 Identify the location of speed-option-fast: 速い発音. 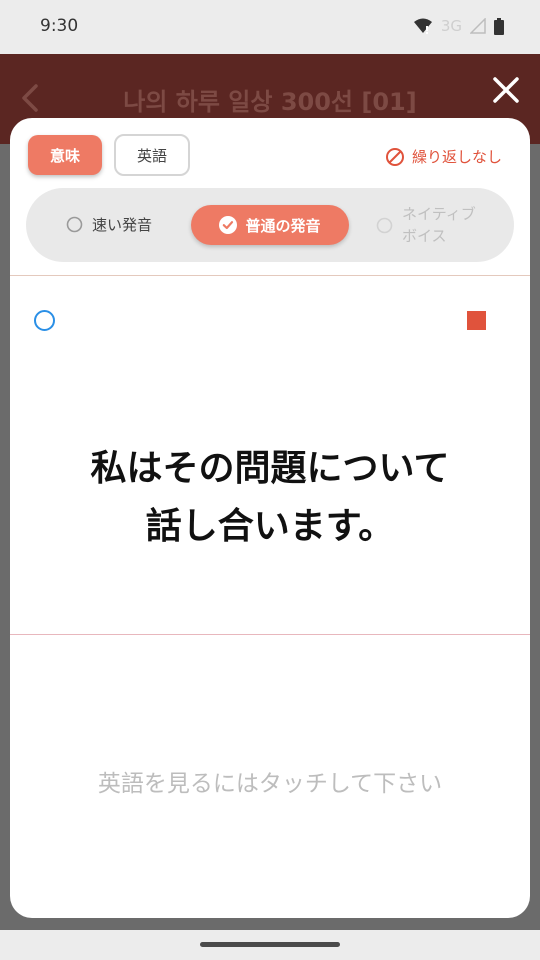
(109, 224).